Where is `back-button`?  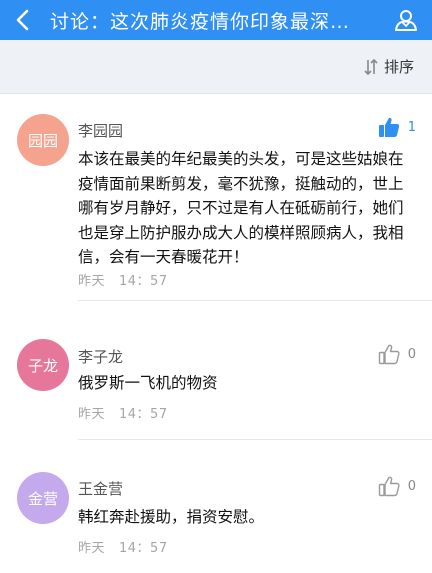 back-button is located at coordinates (22, 20).